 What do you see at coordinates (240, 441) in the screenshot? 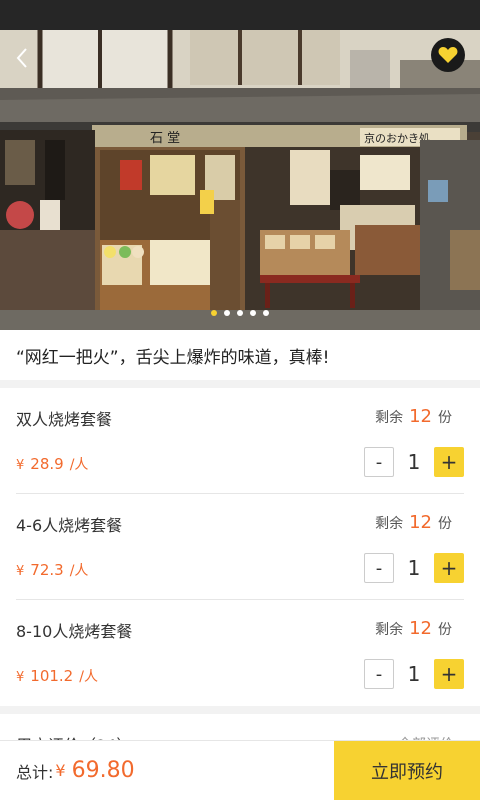
I see `package-item: 双人烧烤套餐 剩余 12 份 ¥ 28.9 /人 - 1 +` at bounding box center [240, 441].